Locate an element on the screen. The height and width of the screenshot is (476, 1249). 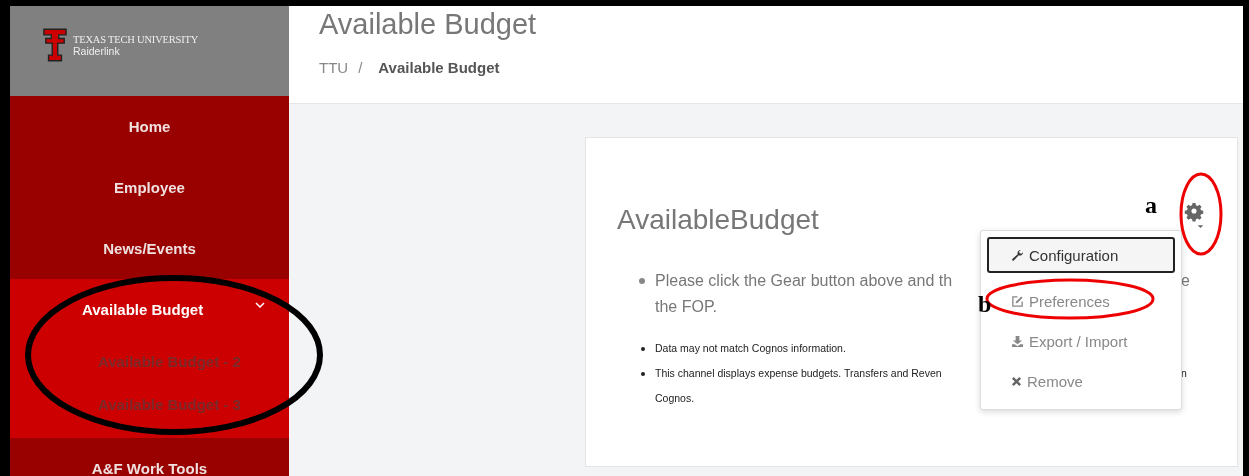
annotation-label: a is located at coordinates (1151, 205).